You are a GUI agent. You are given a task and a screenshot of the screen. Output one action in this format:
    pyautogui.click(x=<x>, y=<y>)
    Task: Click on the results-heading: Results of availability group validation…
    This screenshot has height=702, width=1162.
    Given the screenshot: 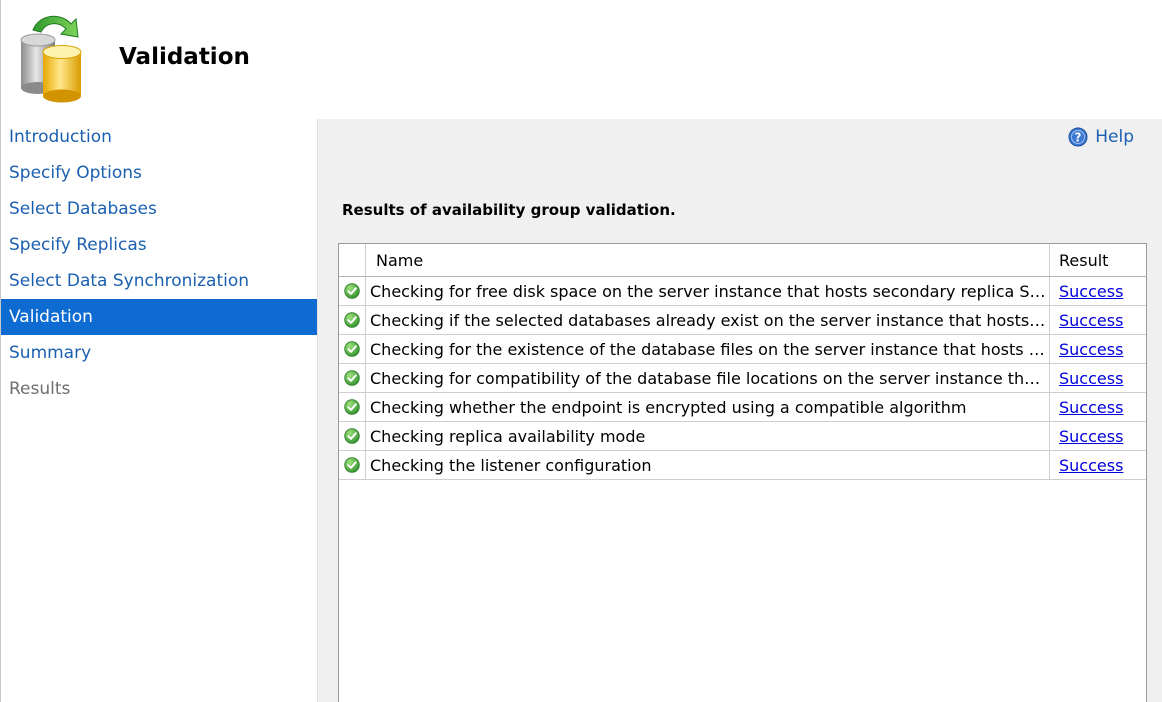 What is the action you would take?
    pyautogui.click(x=509, y=210)
    